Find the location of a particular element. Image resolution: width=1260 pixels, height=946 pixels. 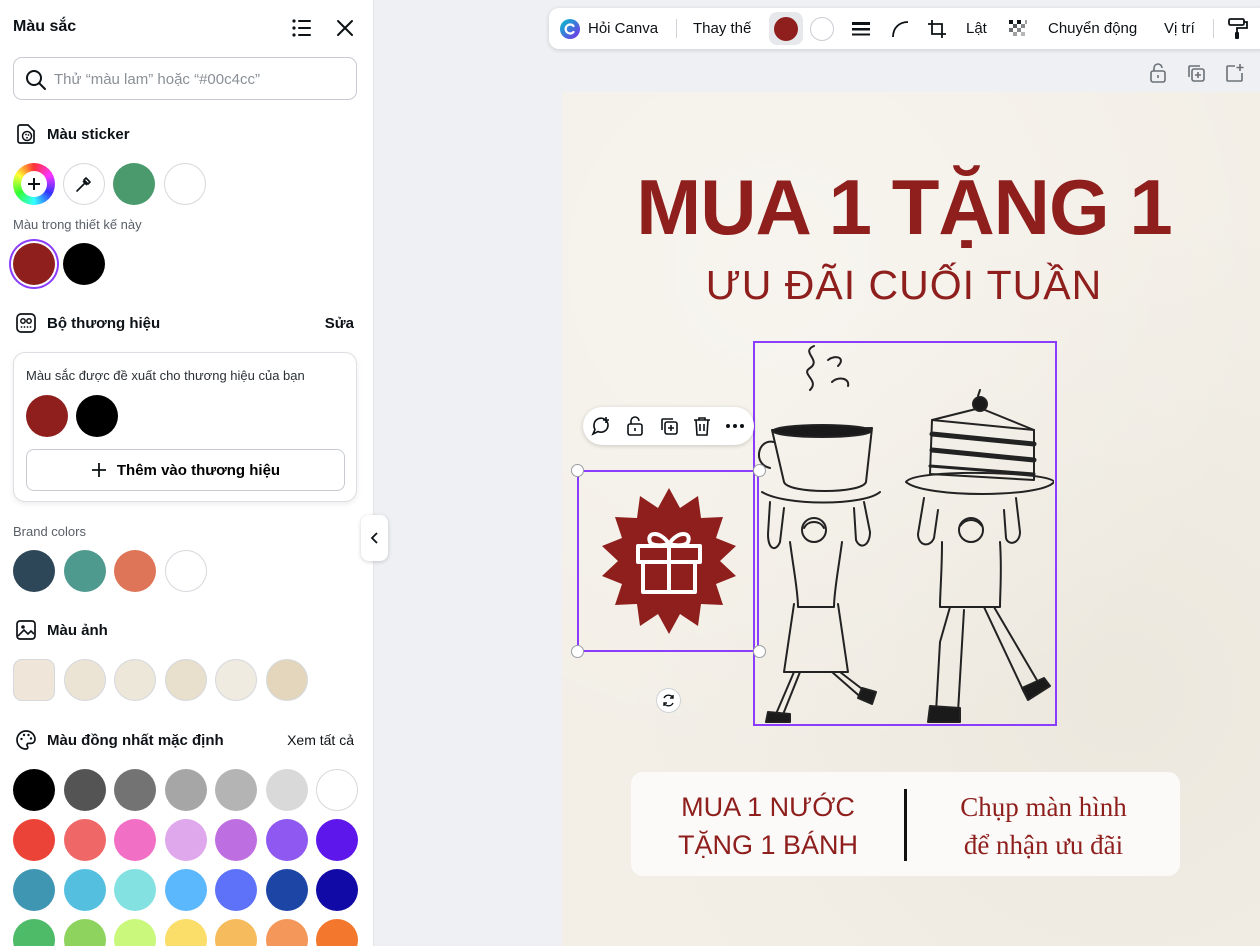

corner-rounding-button is located at coordinates (900, 28).